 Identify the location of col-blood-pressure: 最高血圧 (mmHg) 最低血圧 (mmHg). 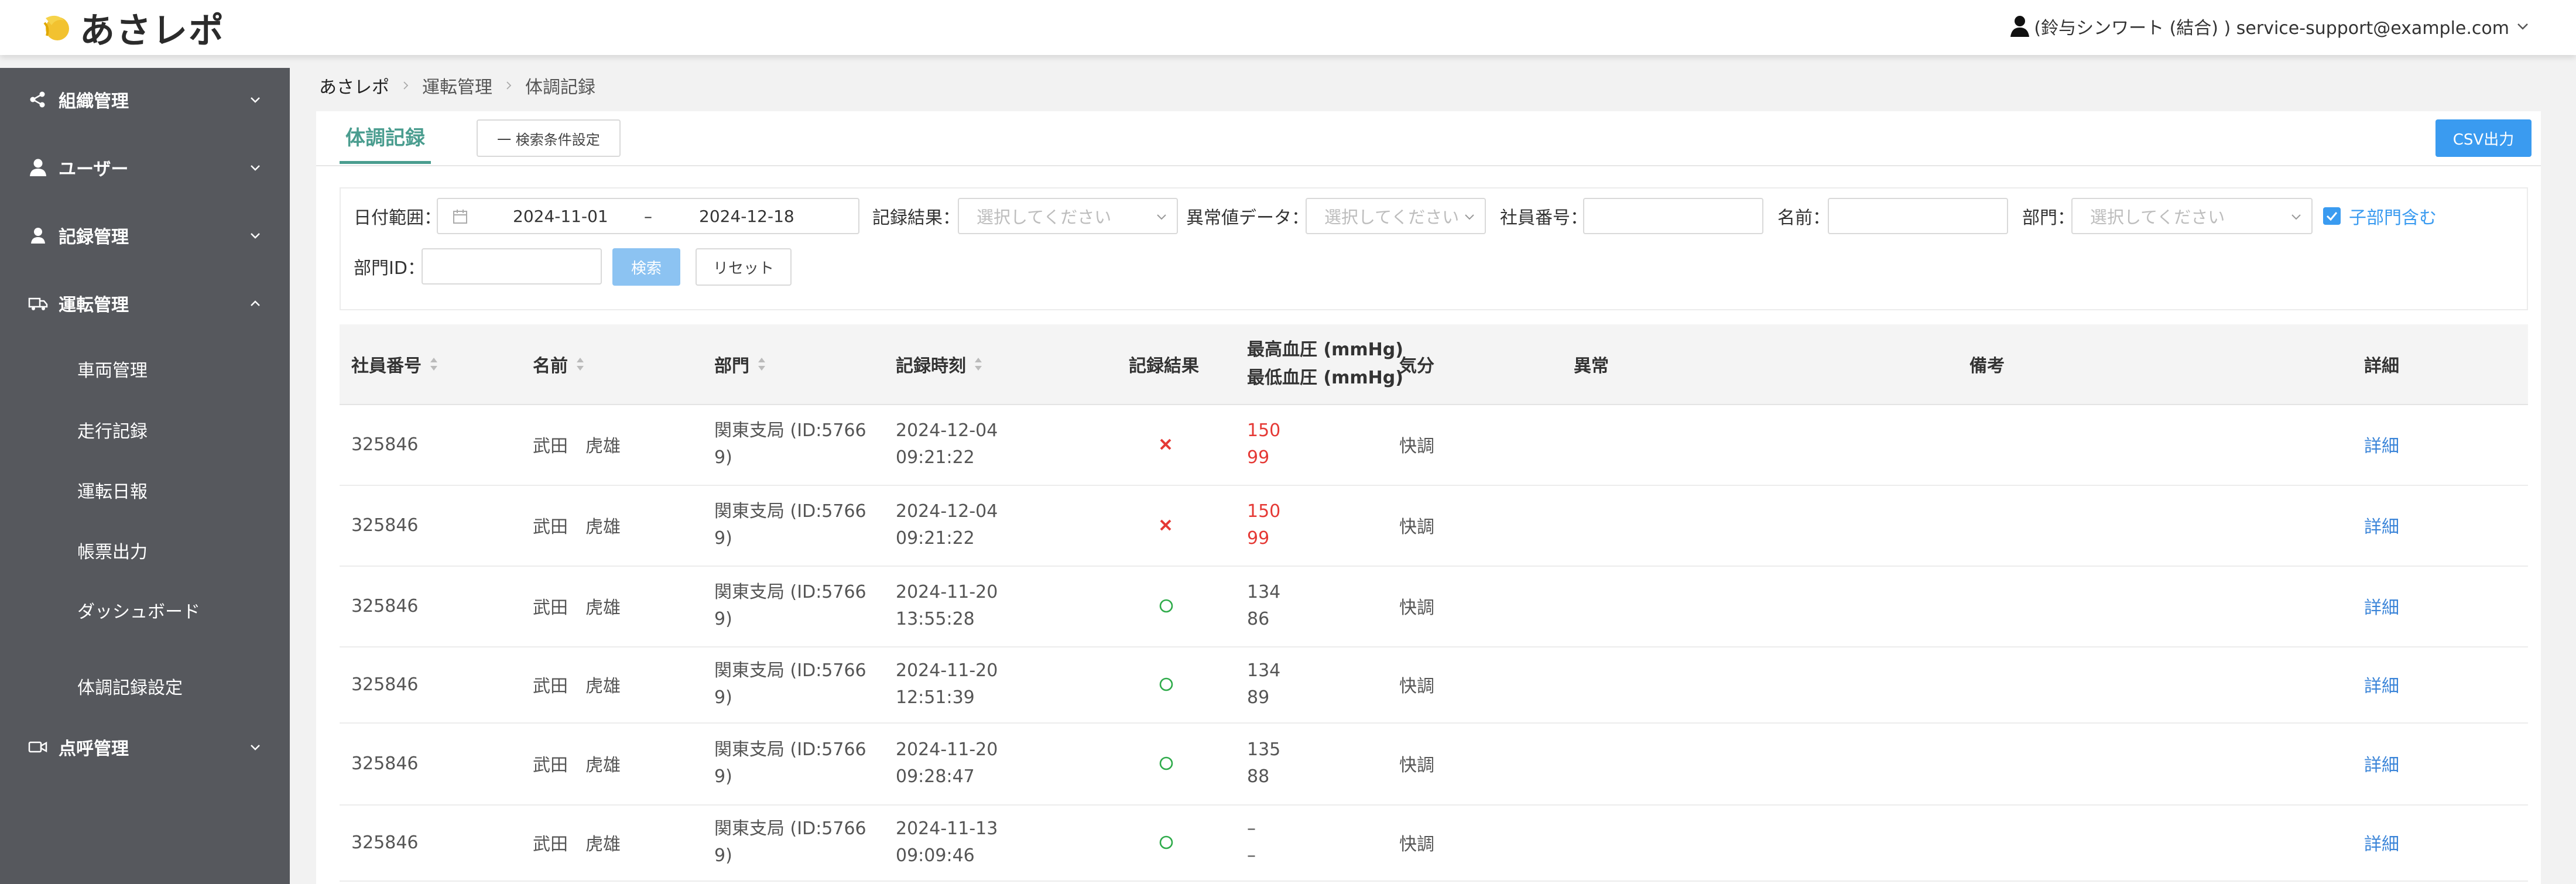
(1325, 364).